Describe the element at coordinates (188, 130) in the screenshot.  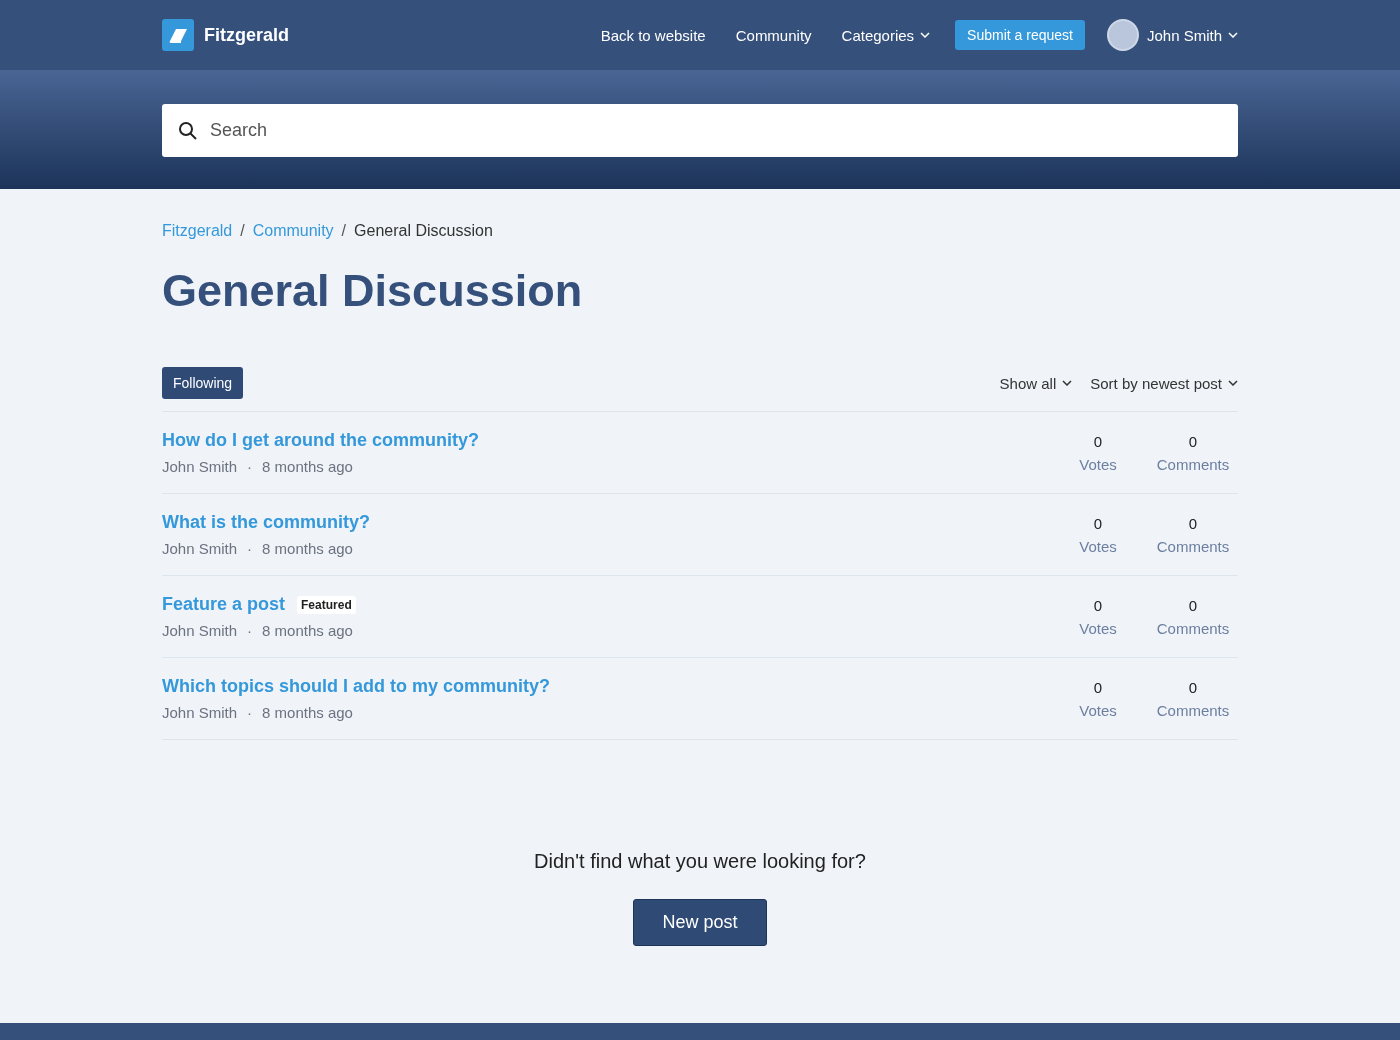
I see `search-icon` at that location.